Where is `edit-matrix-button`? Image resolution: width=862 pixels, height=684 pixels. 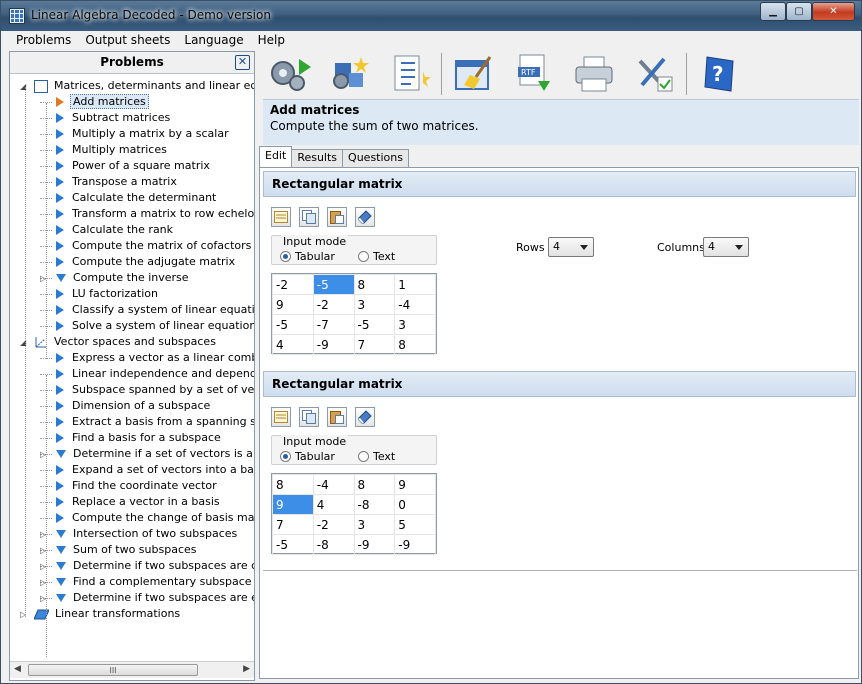
edit-matrix-button is located at coordinates (281, 217).